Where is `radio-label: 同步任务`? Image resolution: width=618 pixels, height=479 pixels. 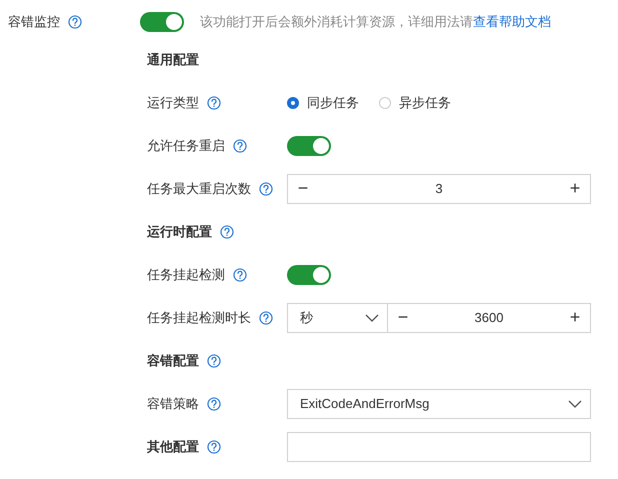 radio-label: 同步任务 is located at coordinates (333, 103).